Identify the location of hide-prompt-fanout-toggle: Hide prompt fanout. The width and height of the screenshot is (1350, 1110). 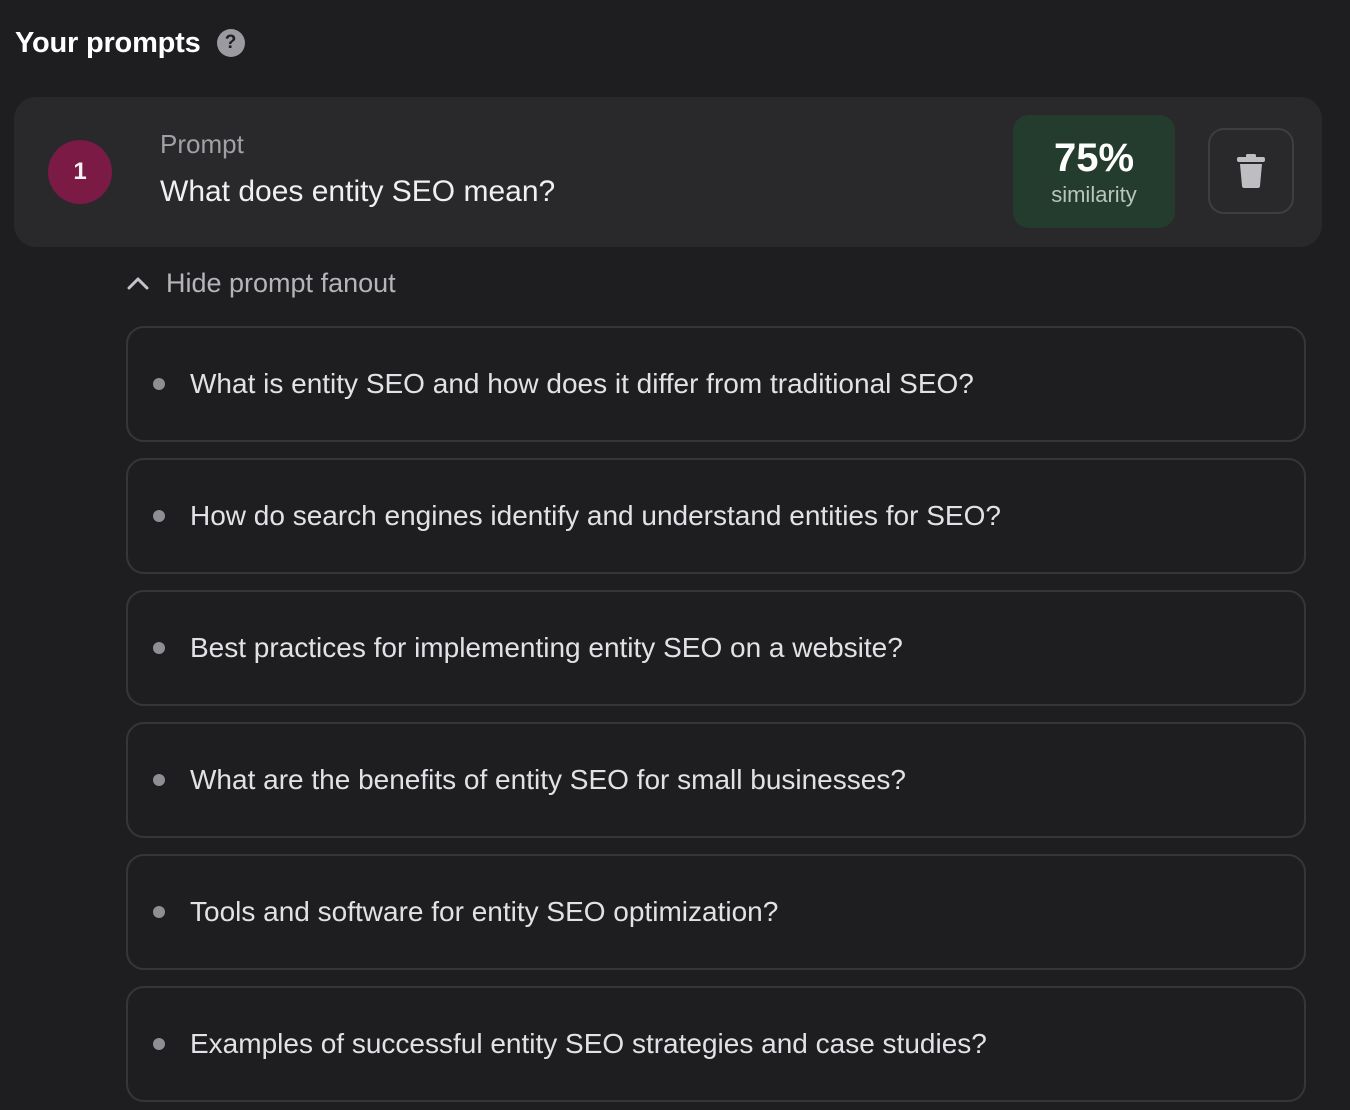
(260, 283).